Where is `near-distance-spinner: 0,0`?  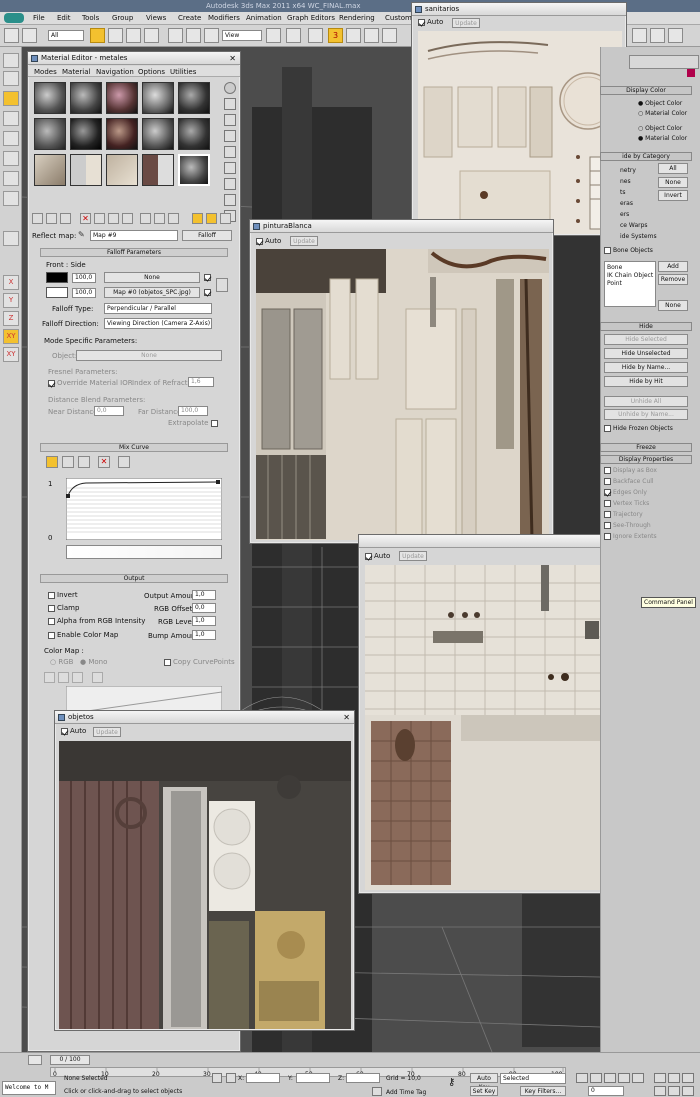
near-distance-spinner: 0,0 is located at coordinates (109, 411).